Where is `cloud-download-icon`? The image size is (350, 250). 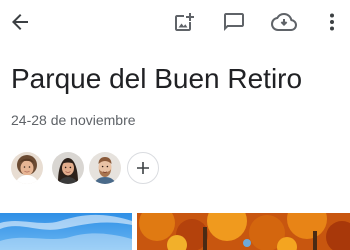
cloud-download-icon is located at coordinates (284, 21).